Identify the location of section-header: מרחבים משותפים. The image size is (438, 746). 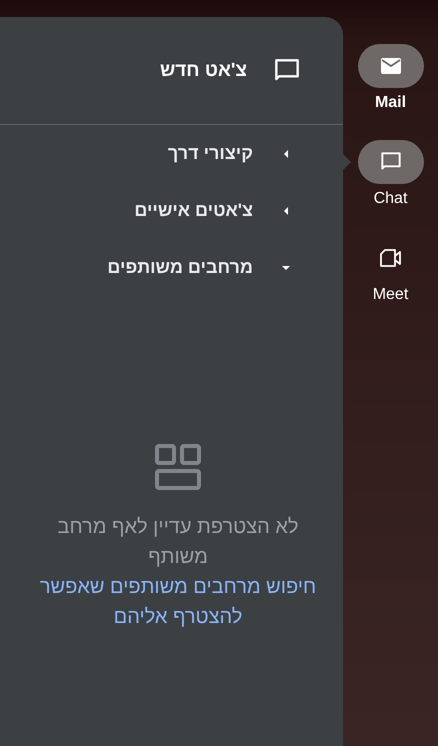
(171, 267).